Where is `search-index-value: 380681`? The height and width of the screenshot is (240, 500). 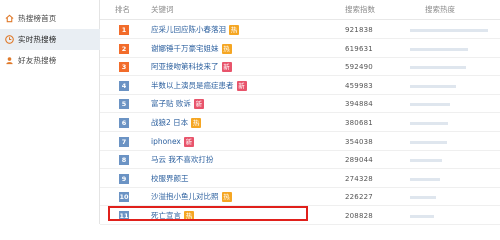
search-index-value: 380681 is located at coordinates (359, 123).